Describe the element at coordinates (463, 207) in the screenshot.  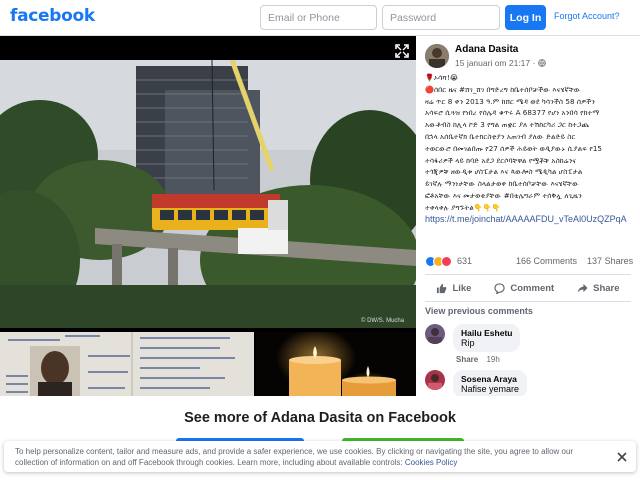
I see `post-text-line: ተቀላቀሉ ያግኙትል👇👇👇` at that location.